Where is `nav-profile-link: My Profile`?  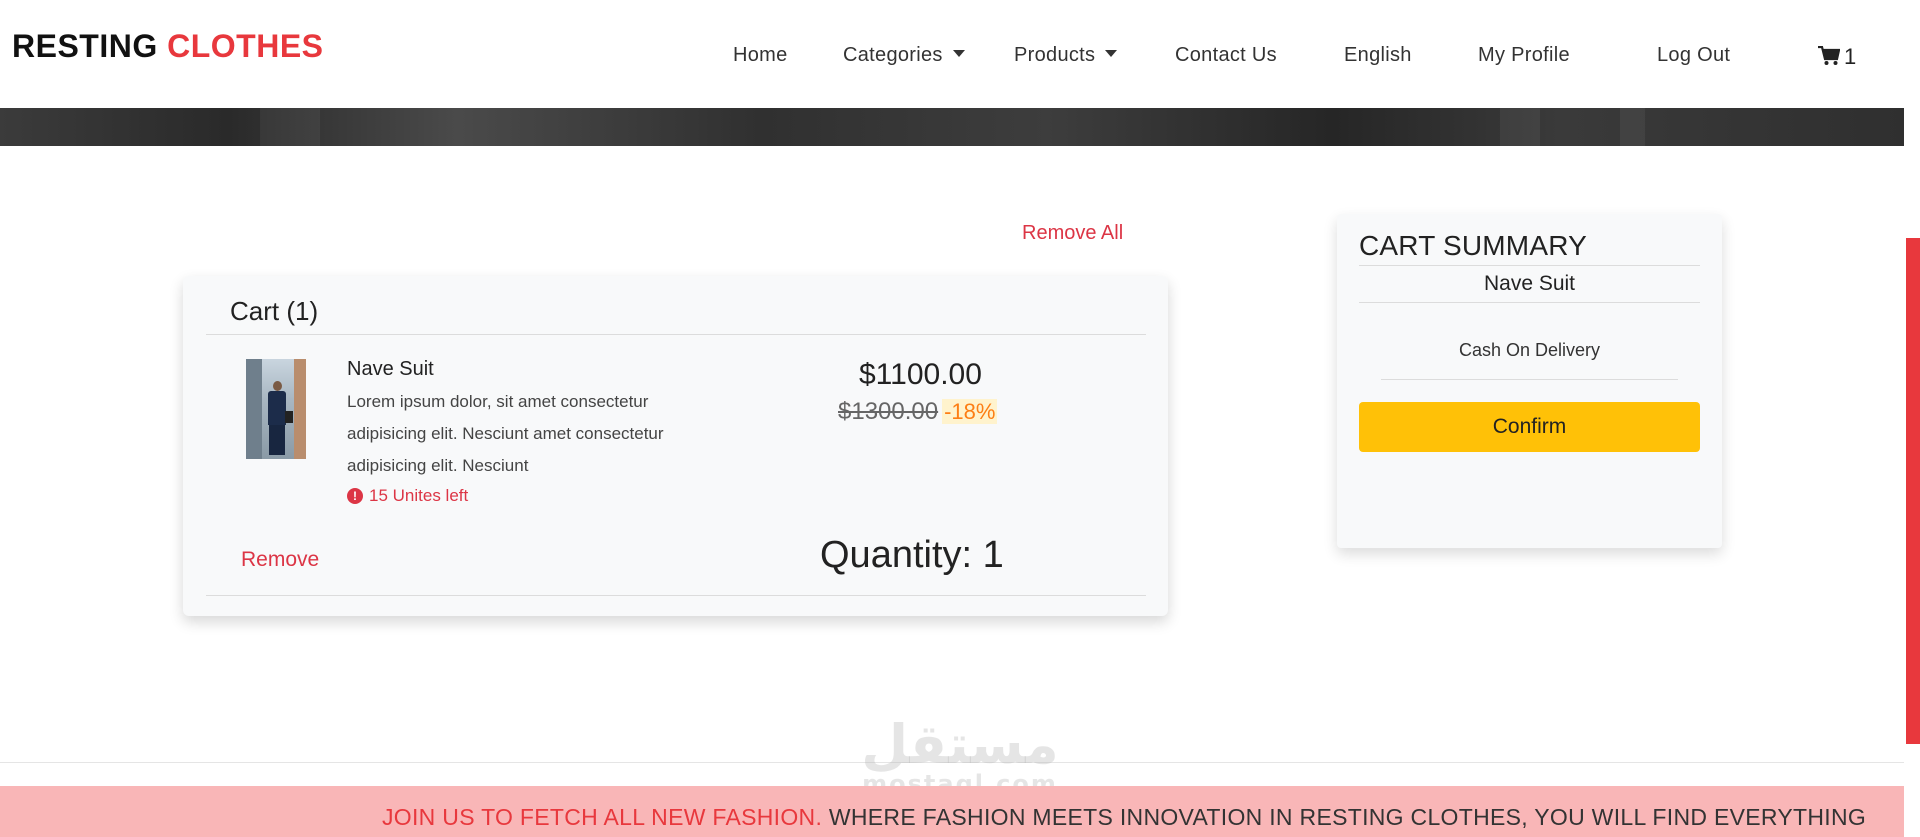
nav-profile-link: My Profile is located at coordinates (1524, 55).